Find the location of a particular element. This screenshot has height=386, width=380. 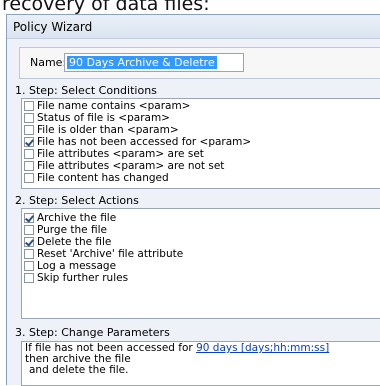

step3-title: 3. Step: Change Parameters is located at coordinates (92, 332).